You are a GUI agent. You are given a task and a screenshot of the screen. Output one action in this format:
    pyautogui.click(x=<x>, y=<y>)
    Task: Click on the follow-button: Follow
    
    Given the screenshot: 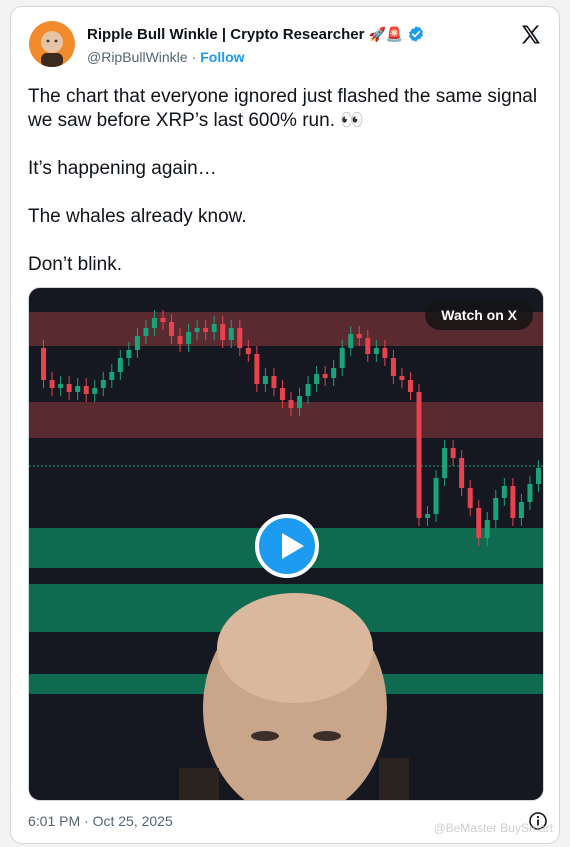 What is the action you would take?
    pyautogui.click(x=222, y=57)
    